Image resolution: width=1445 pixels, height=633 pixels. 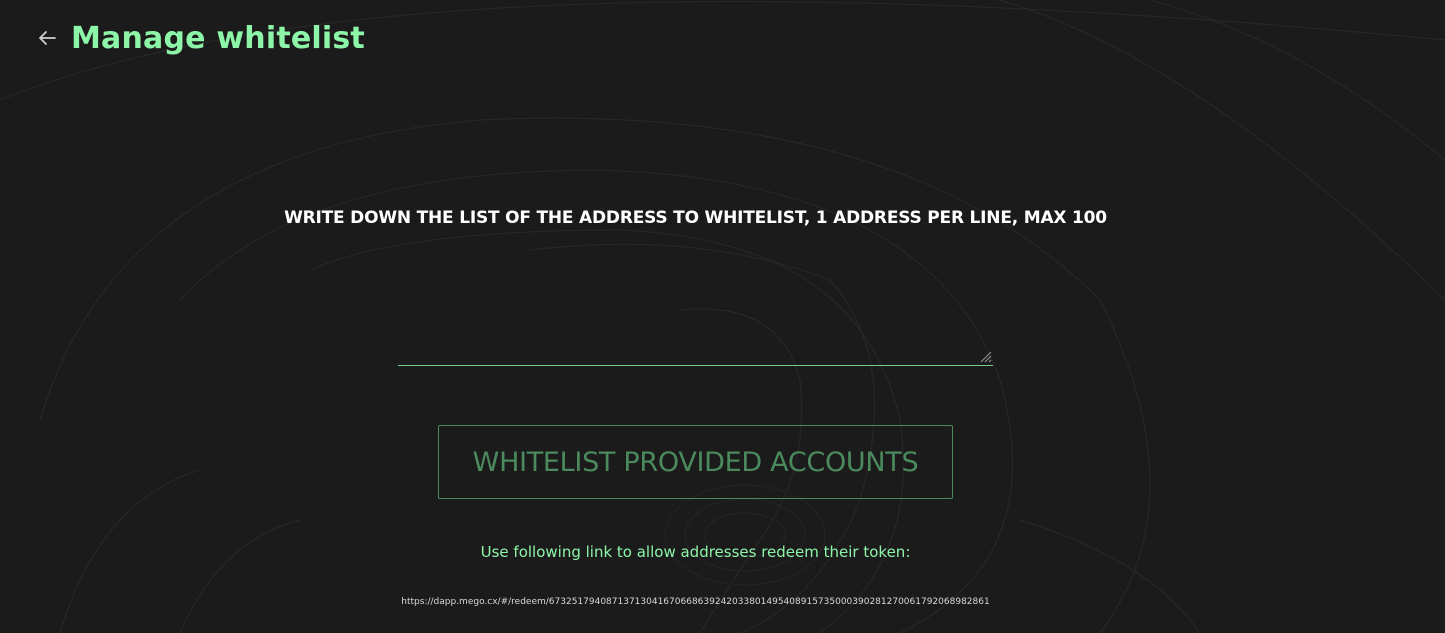 I want to click on address-list-textarea, so click(x=695, y=311).